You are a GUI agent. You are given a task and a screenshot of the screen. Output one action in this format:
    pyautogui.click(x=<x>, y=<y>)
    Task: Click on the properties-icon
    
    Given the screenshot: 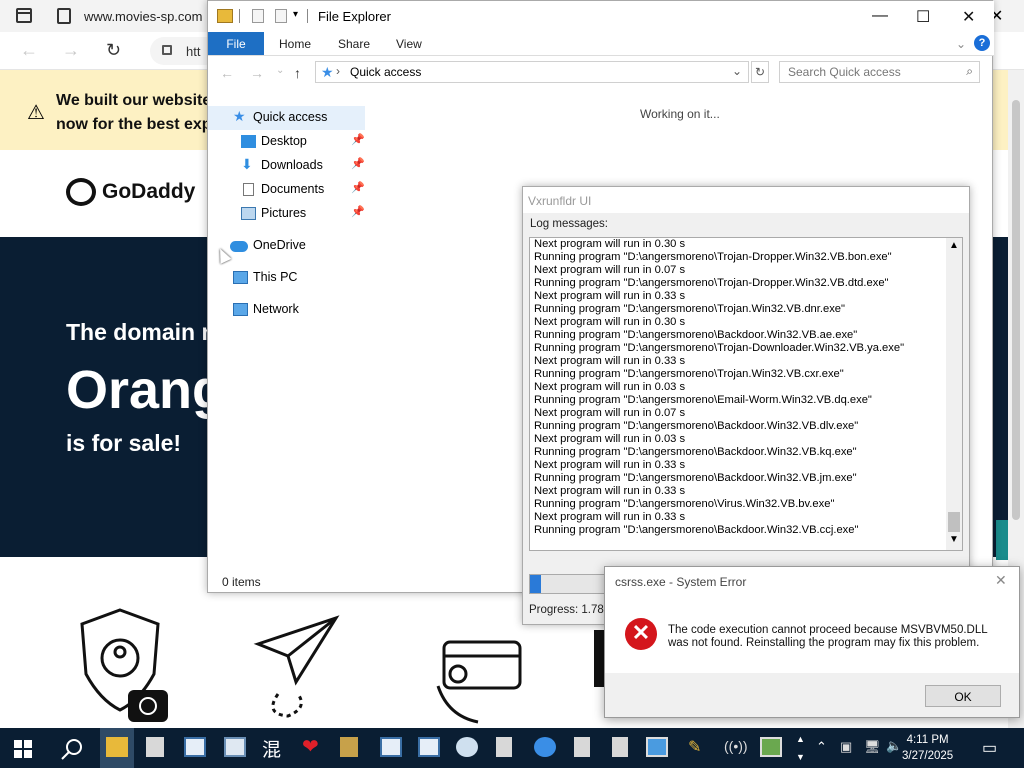 What is the action you would take?
    pyautogui.click(x=258, y=16)
    